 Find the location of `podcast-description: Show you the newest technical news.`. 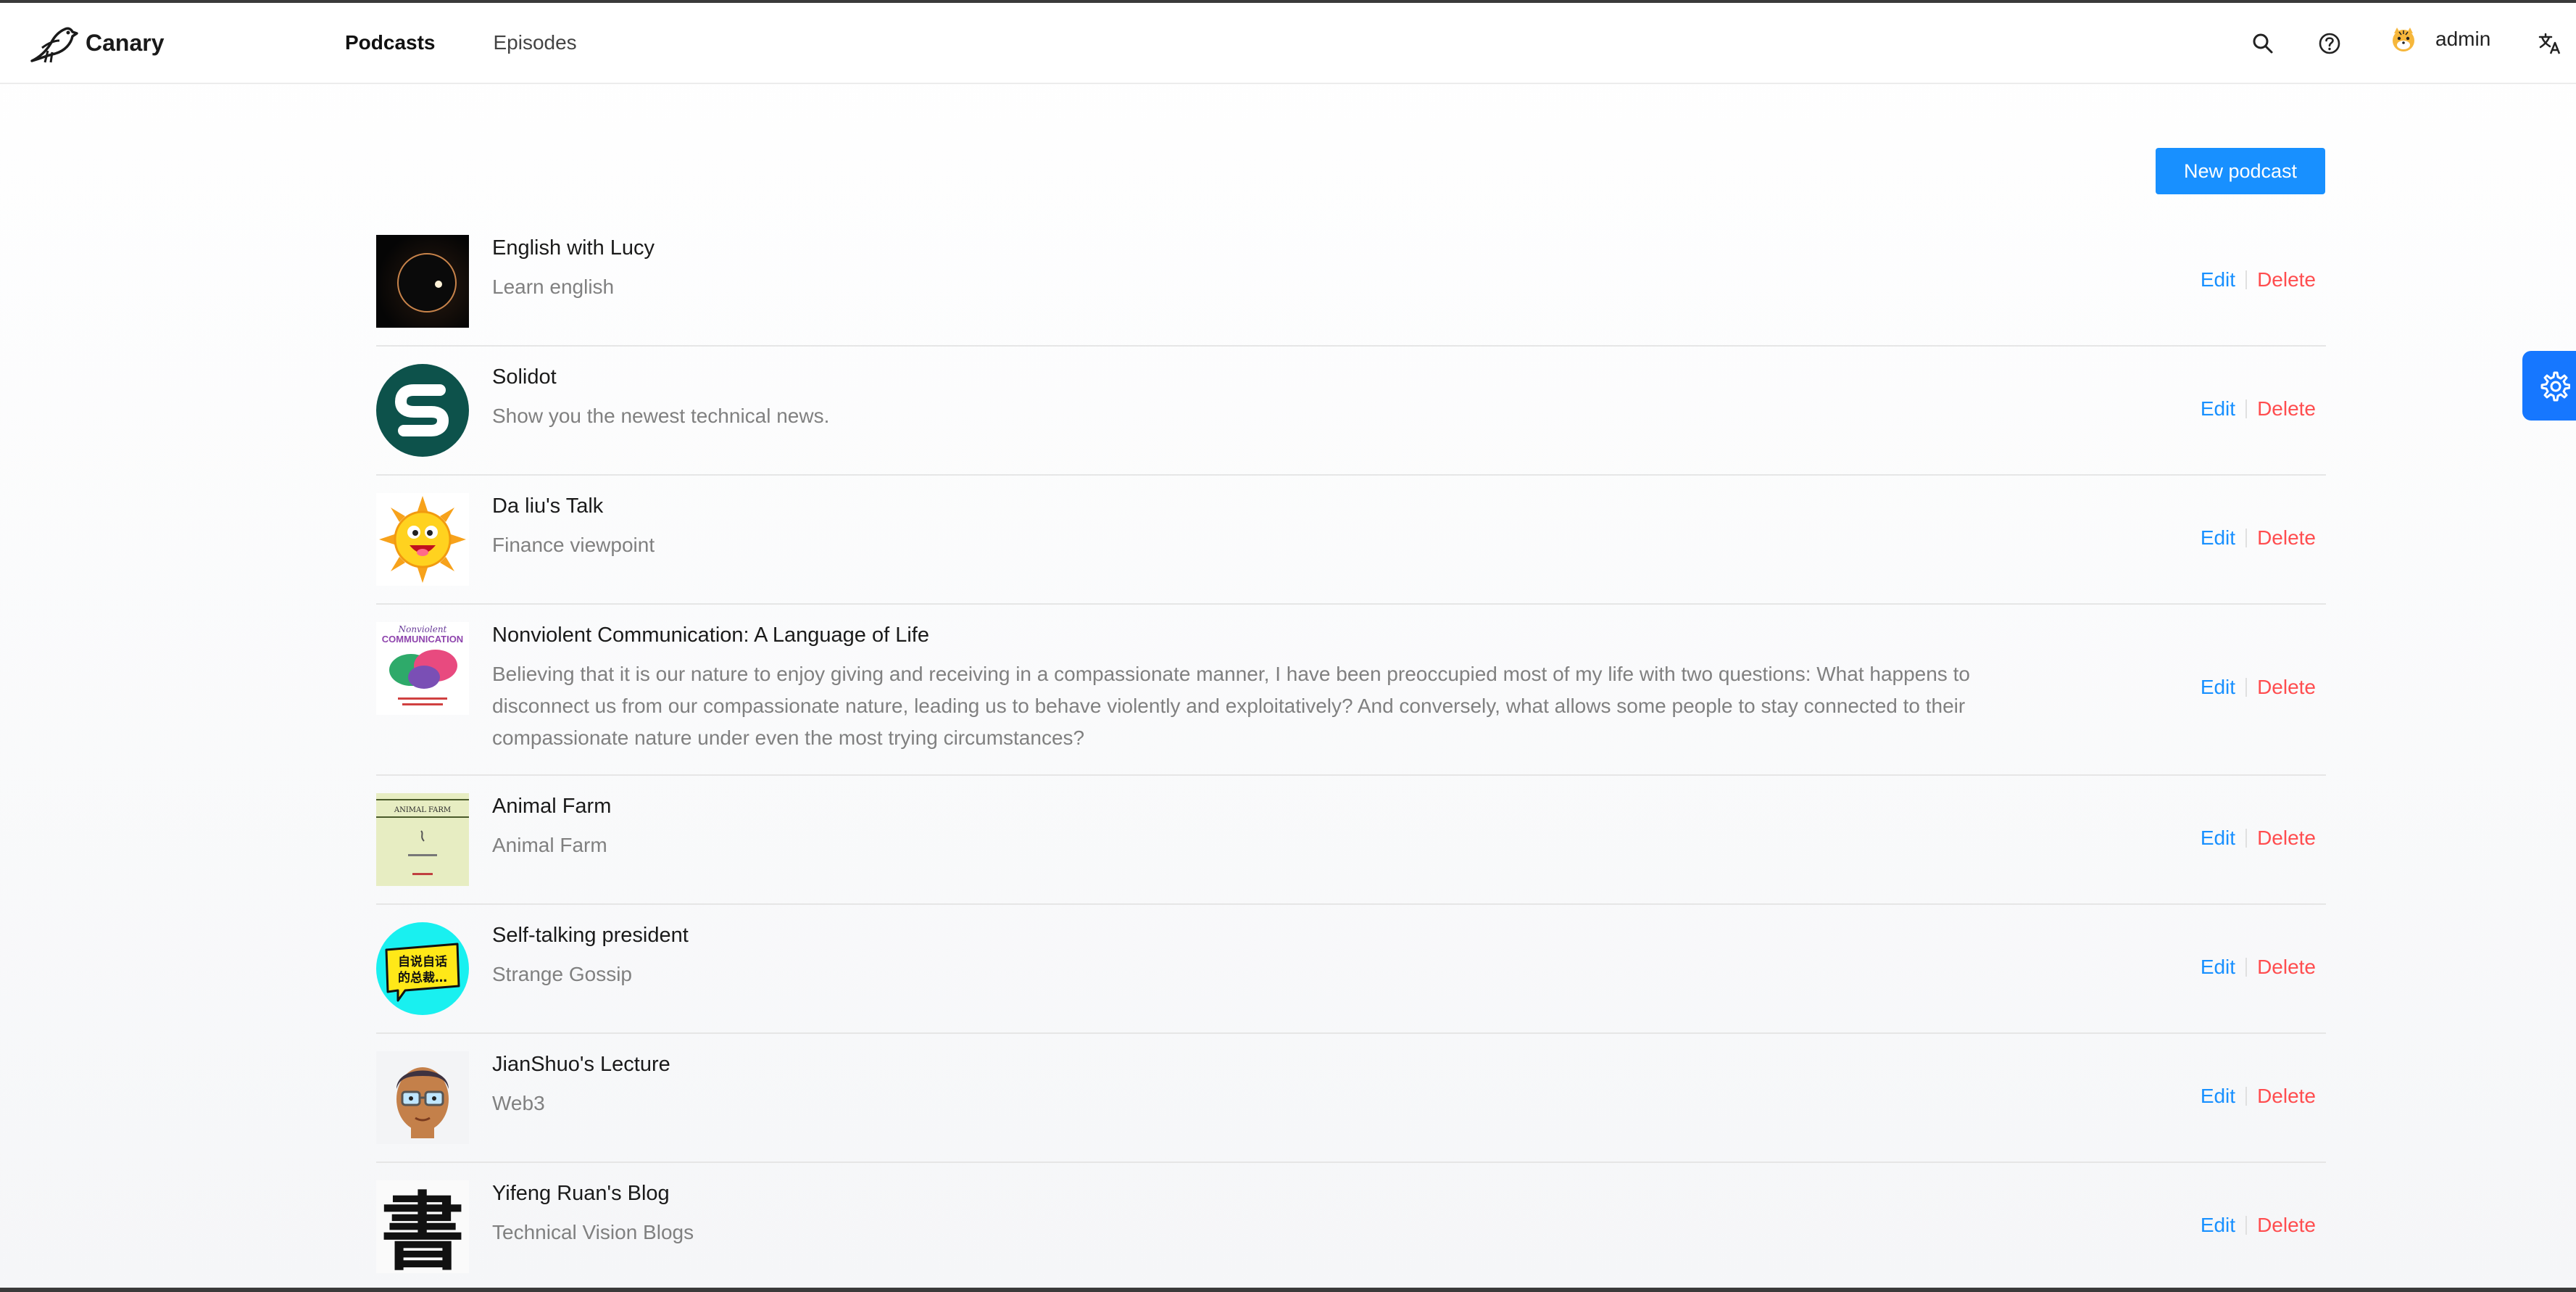

podcast-description: Show you the newest technical news. is located at coordinates (661, 416).